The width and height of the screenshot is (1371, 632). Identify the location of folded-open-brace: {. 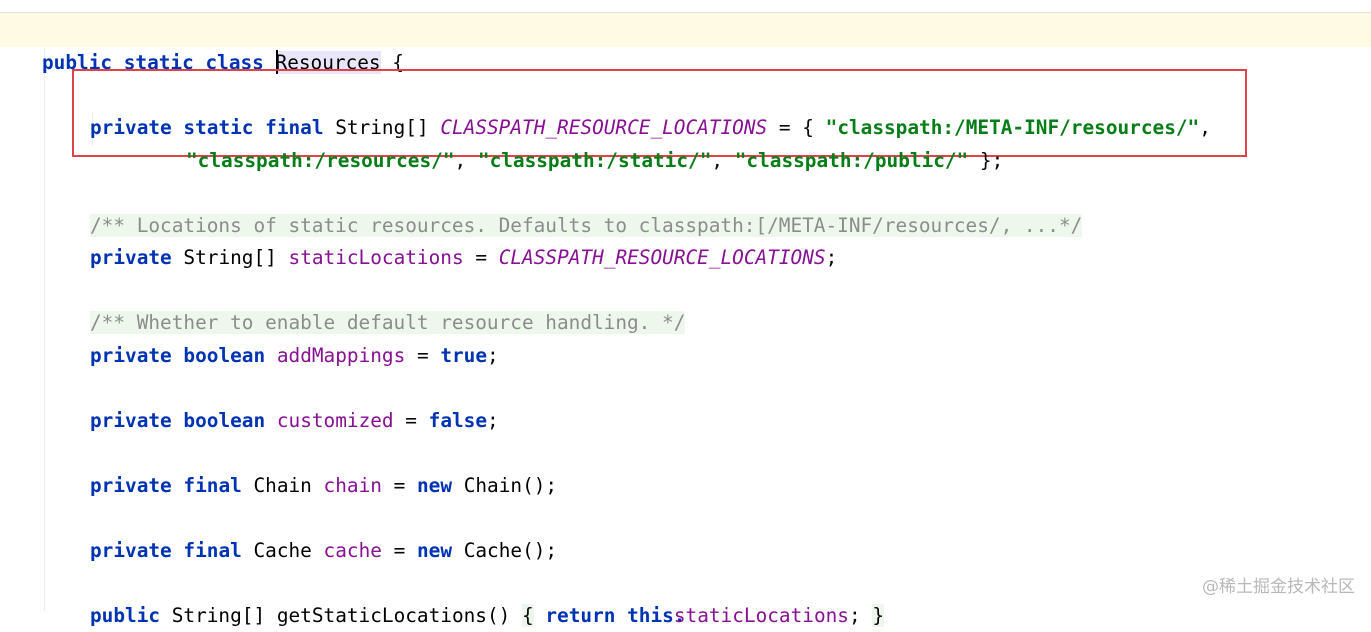
(528, 615).